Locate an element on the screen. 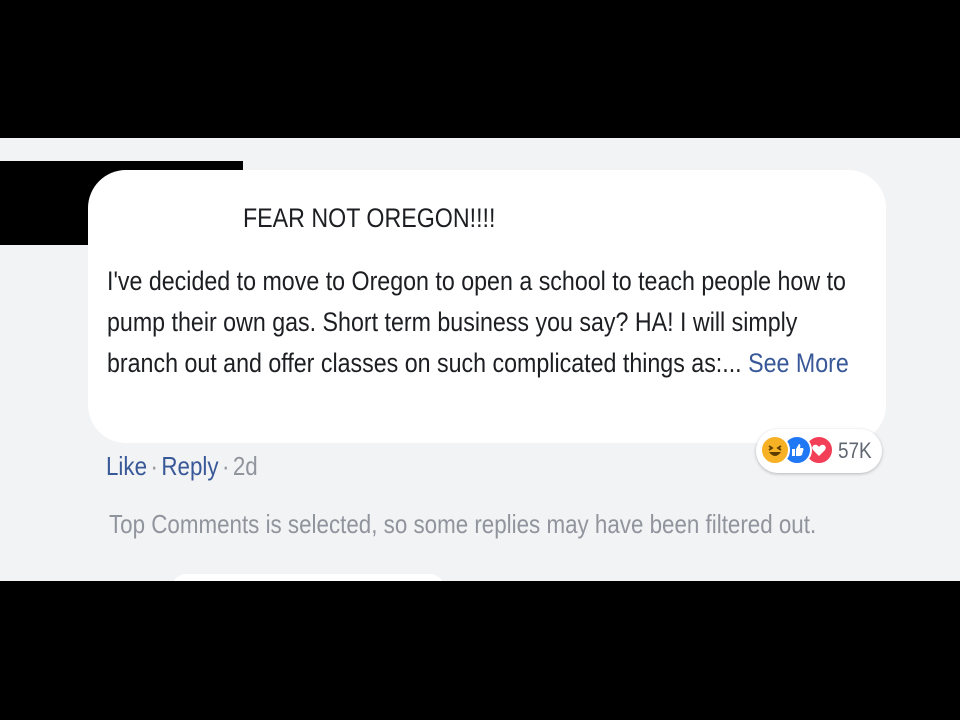 This screenshot has width=960, height=720. haha-icon is located at coordinates (775, 450).